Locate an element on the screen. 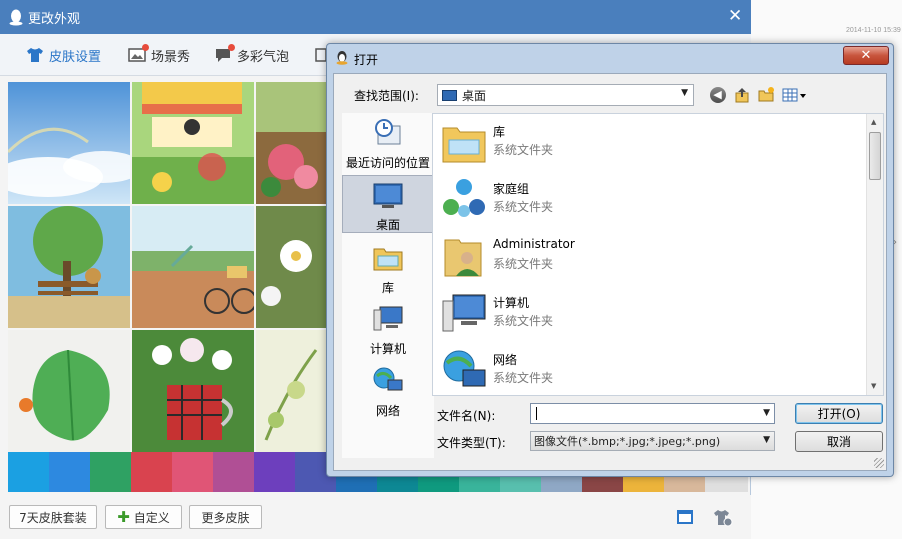 This screenshot has width=902, height=539. file-name: 网络 is located at coordinates (505, 360).